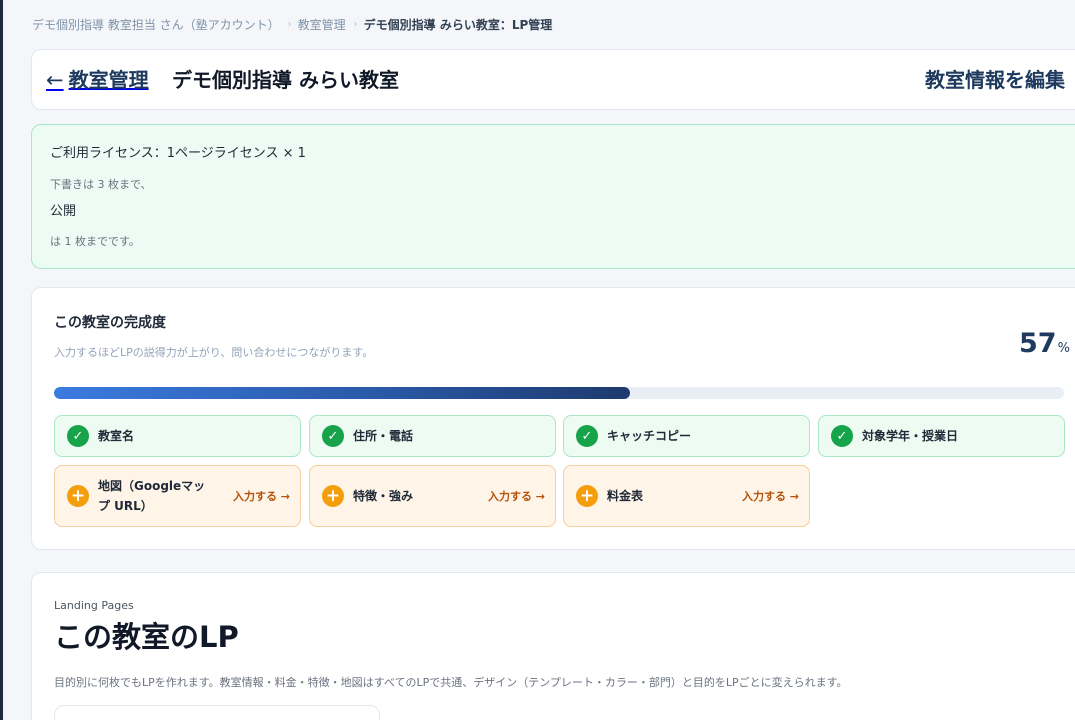 This screenshot has width=1075, height=720. Describe the element at coordinates (910, 436) in the screenshot. I see `checklist-item-label: 対象学年・授業日` at that location.